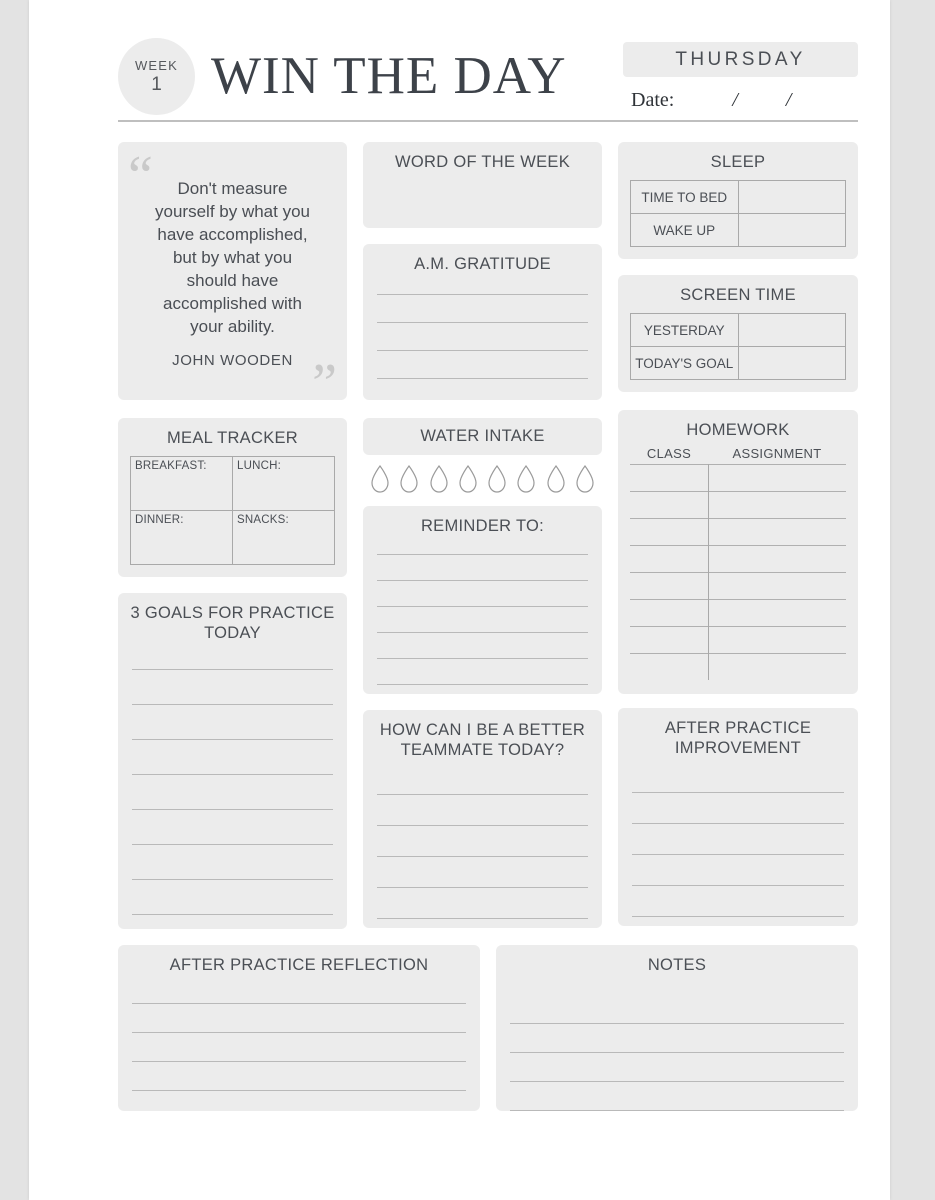 This screenshot has width=935, height=1200. I want to click on am-gratitude-card: A.M. GRATITUDE, so click(482, 322).